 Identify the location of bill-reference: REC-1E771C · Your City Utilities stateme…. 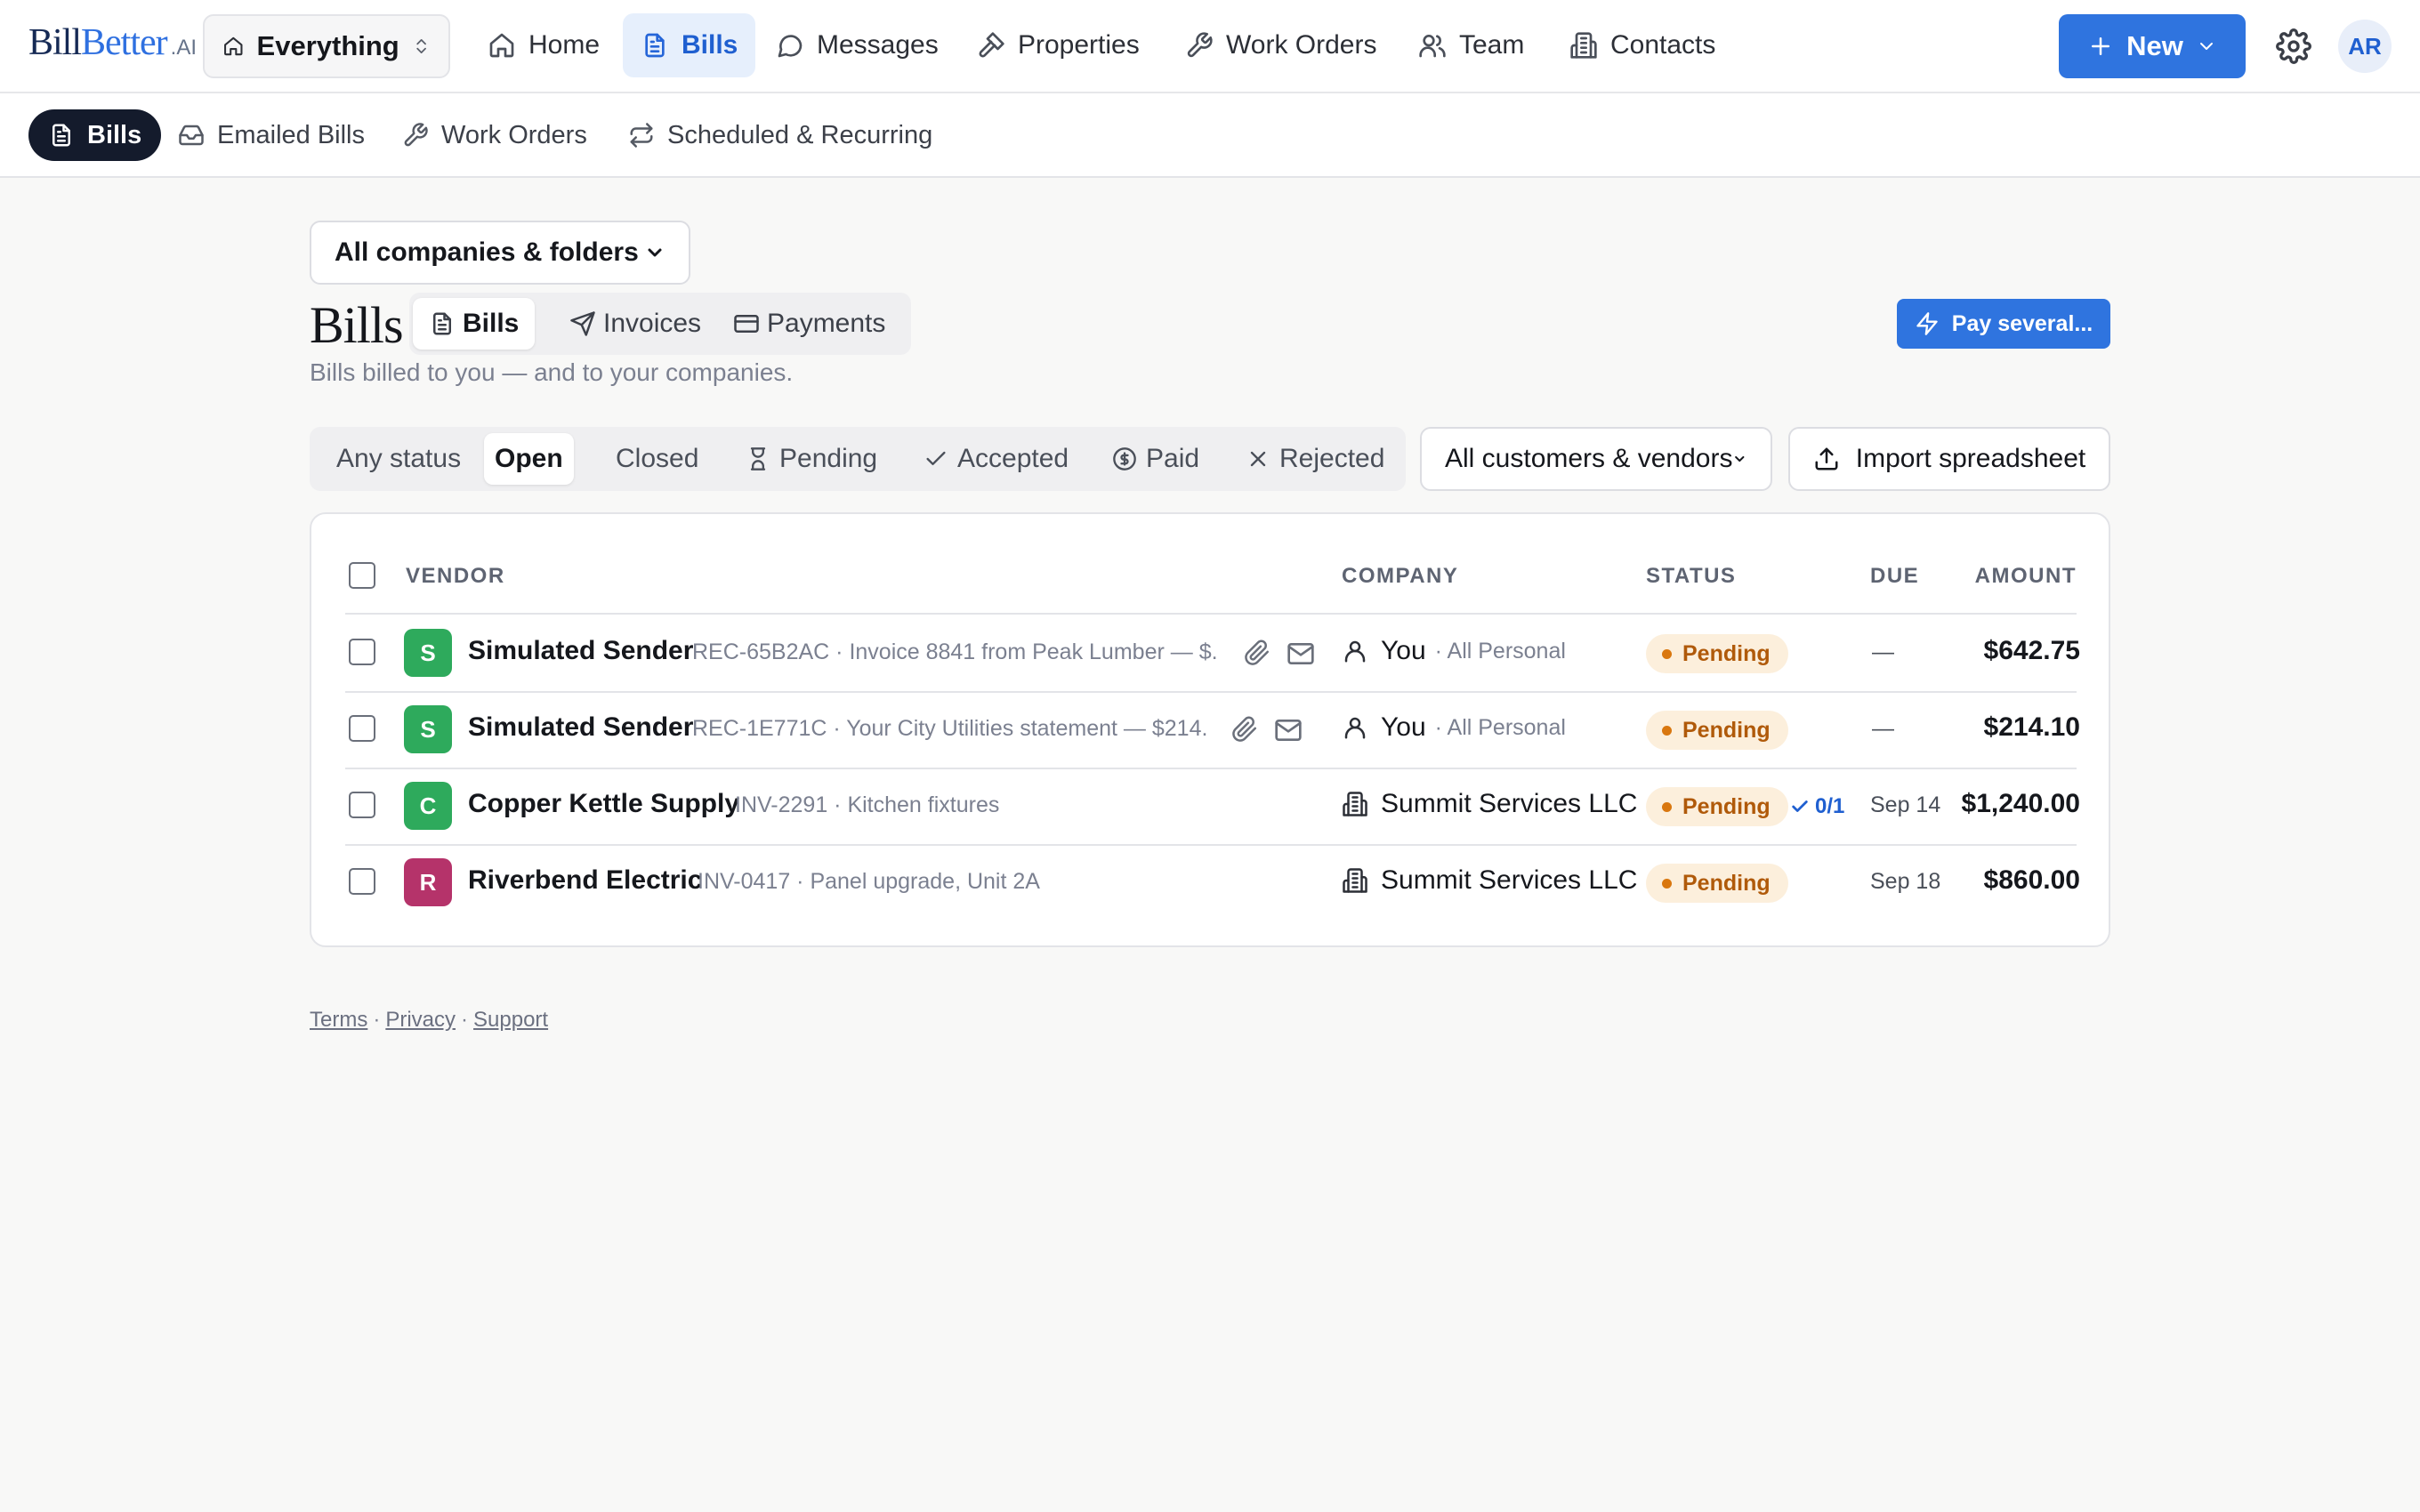
(950, 729).